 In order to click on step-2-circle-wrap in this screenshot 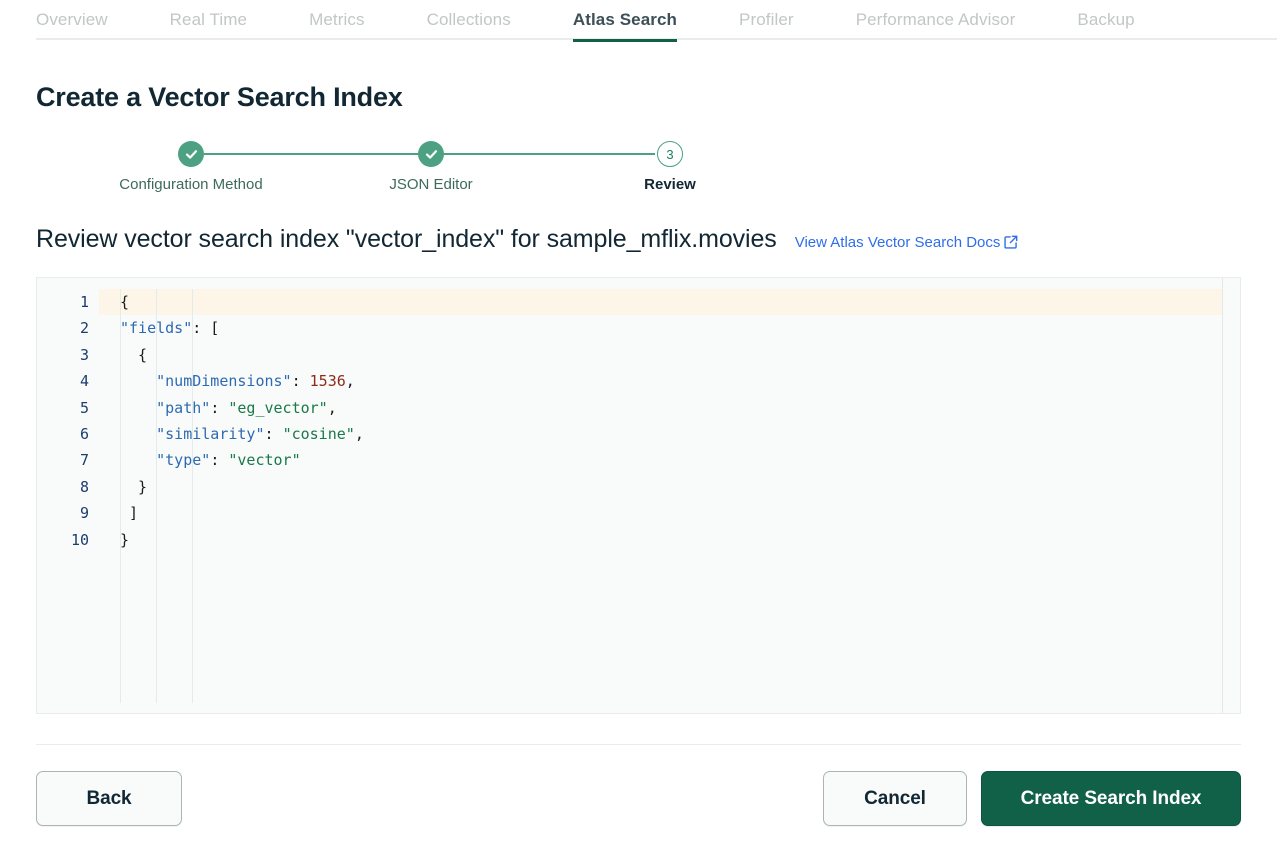, I will do `click(431, 154)`.